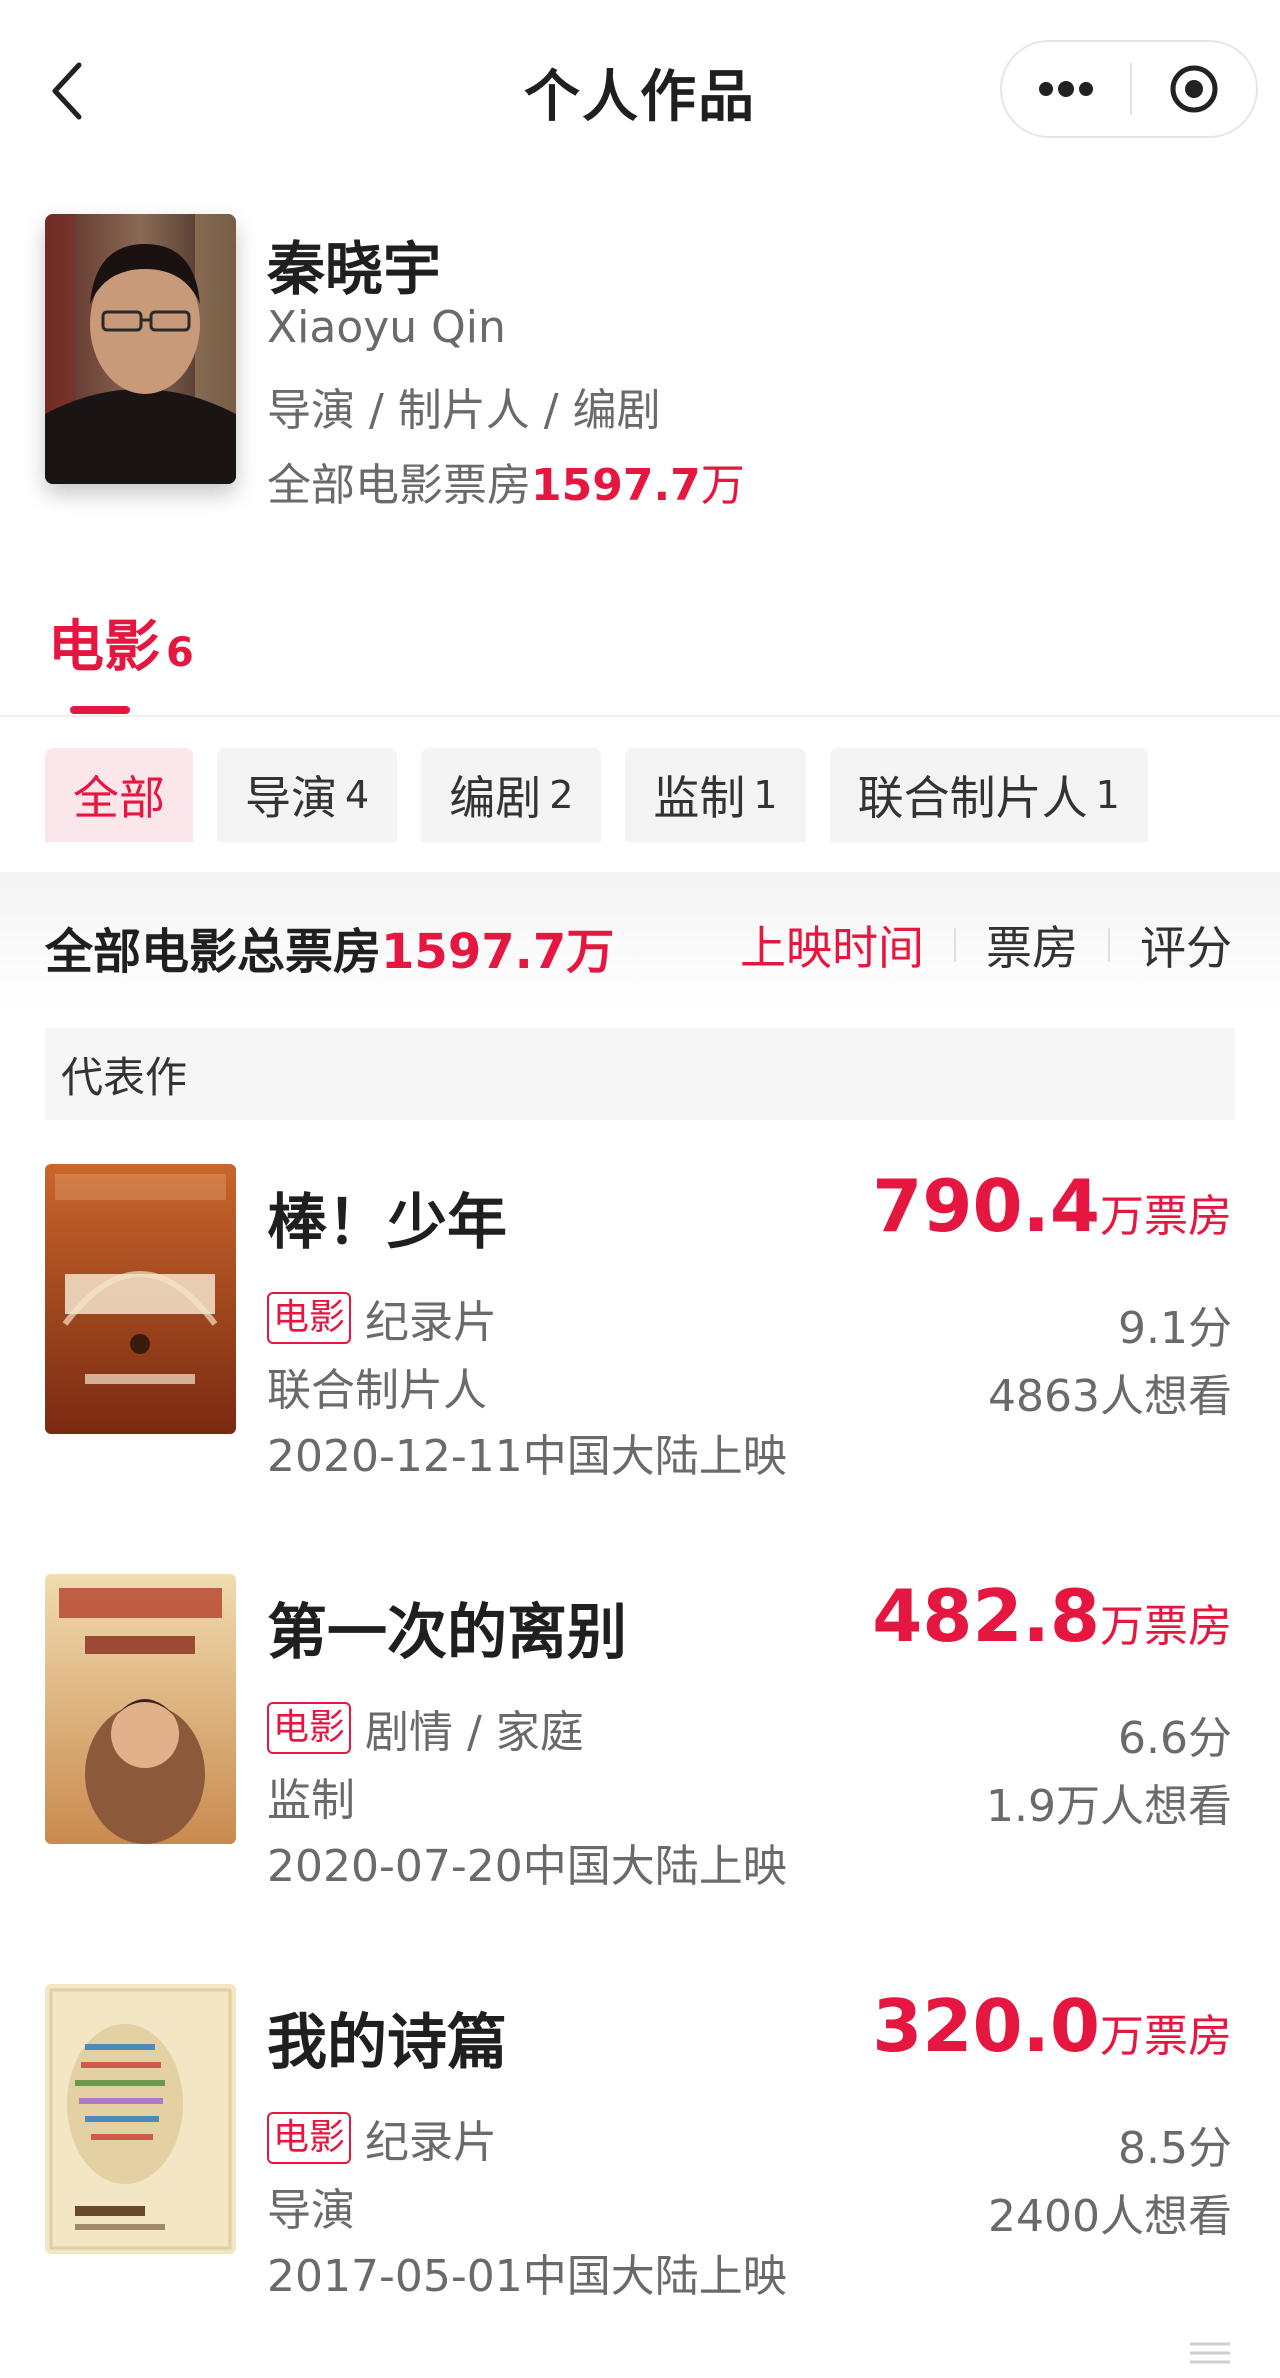  I want to click on total-box-office: 全部电影票房1597.7万, so click(506, 481).